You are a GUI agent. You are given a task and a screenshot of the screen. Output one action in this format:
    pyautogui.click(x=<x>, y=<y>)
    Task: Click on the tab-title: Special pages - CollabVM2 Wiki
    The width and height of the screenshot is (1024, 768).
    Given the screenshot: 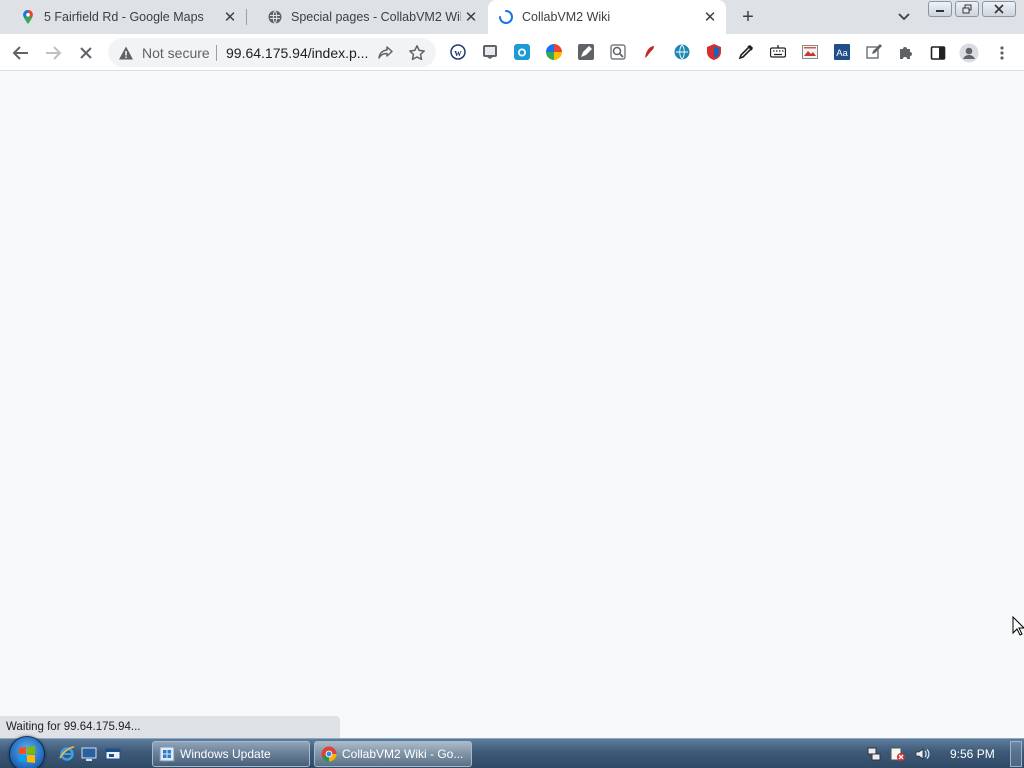 What is the action you would take?
    pyautogui.click(x=376, y=17)
    